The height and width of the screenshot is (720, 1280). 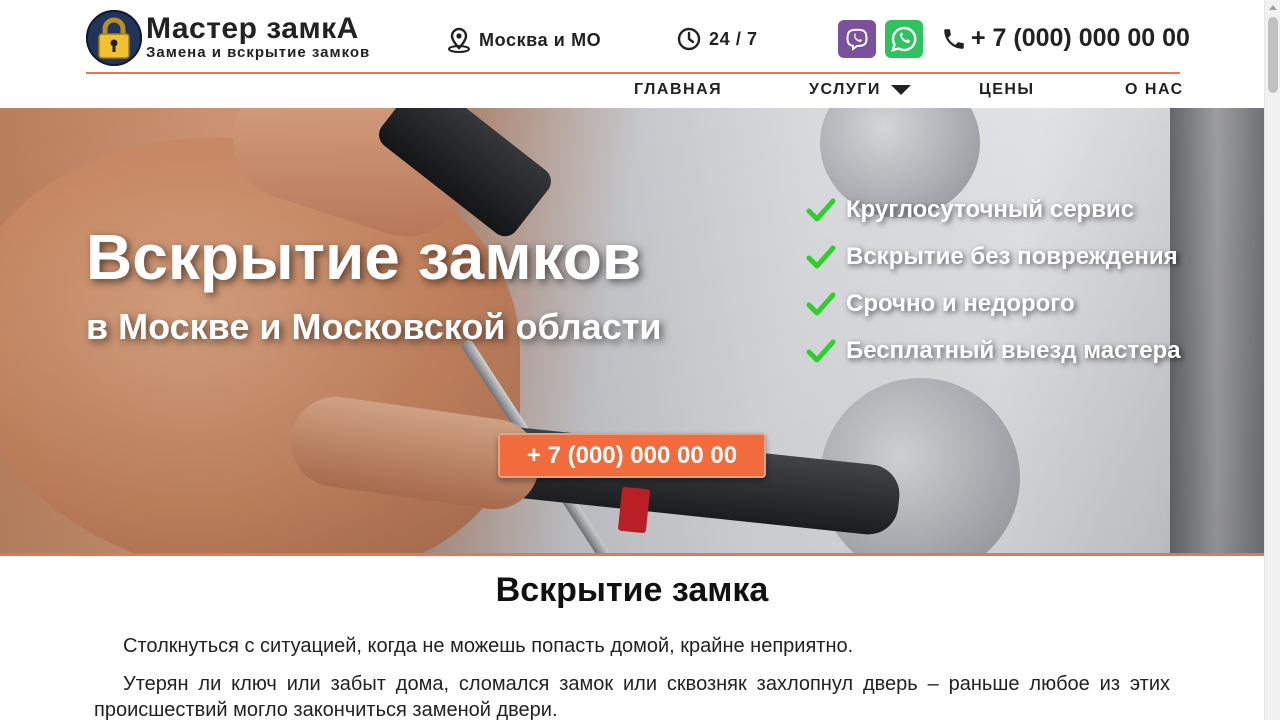 What do you see at coordinates (1273, 55) in the screenshot?
I see `scroll-thumb` at bounding box center [1273, 55].